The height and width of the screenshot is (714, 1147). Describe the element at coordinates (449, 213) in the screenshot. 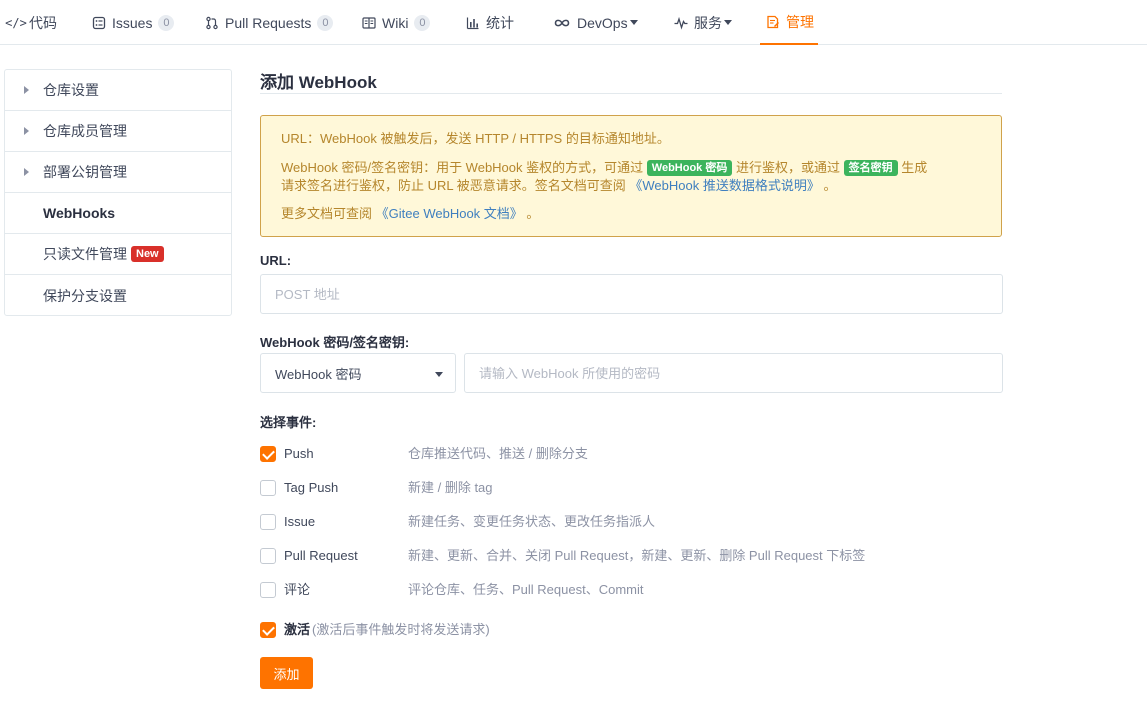

I see `gitee-webhook-doc-link: 《Gitee WebHook 文档》` at that location.